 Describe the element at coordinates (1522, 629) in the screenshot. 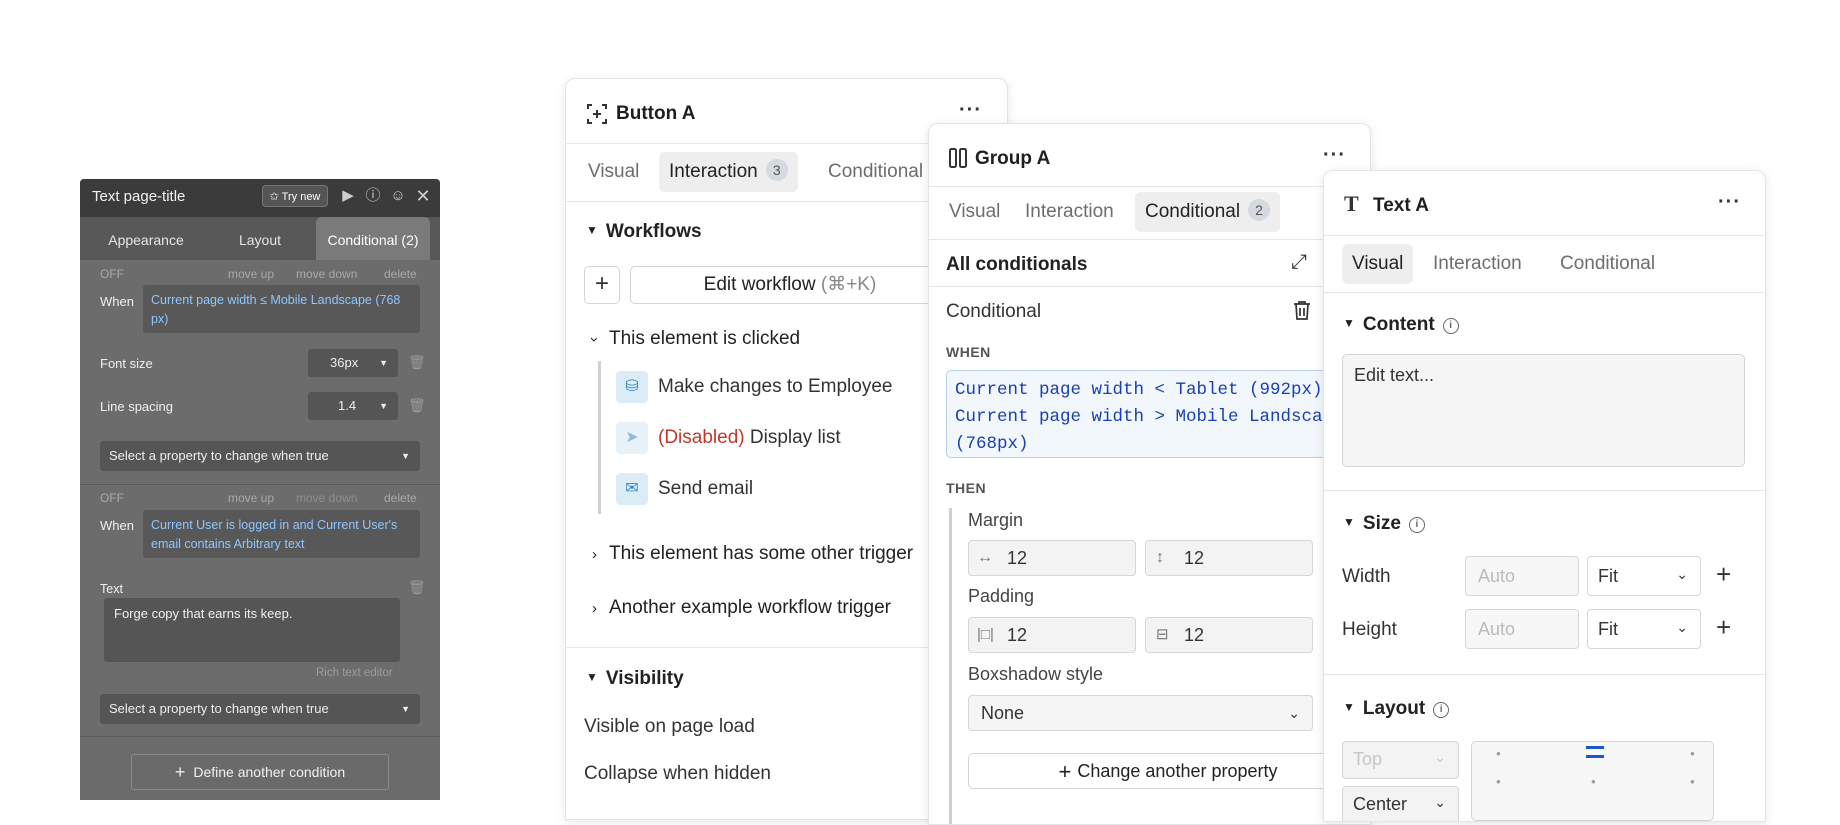

I see `height-input: Auto` at that location.